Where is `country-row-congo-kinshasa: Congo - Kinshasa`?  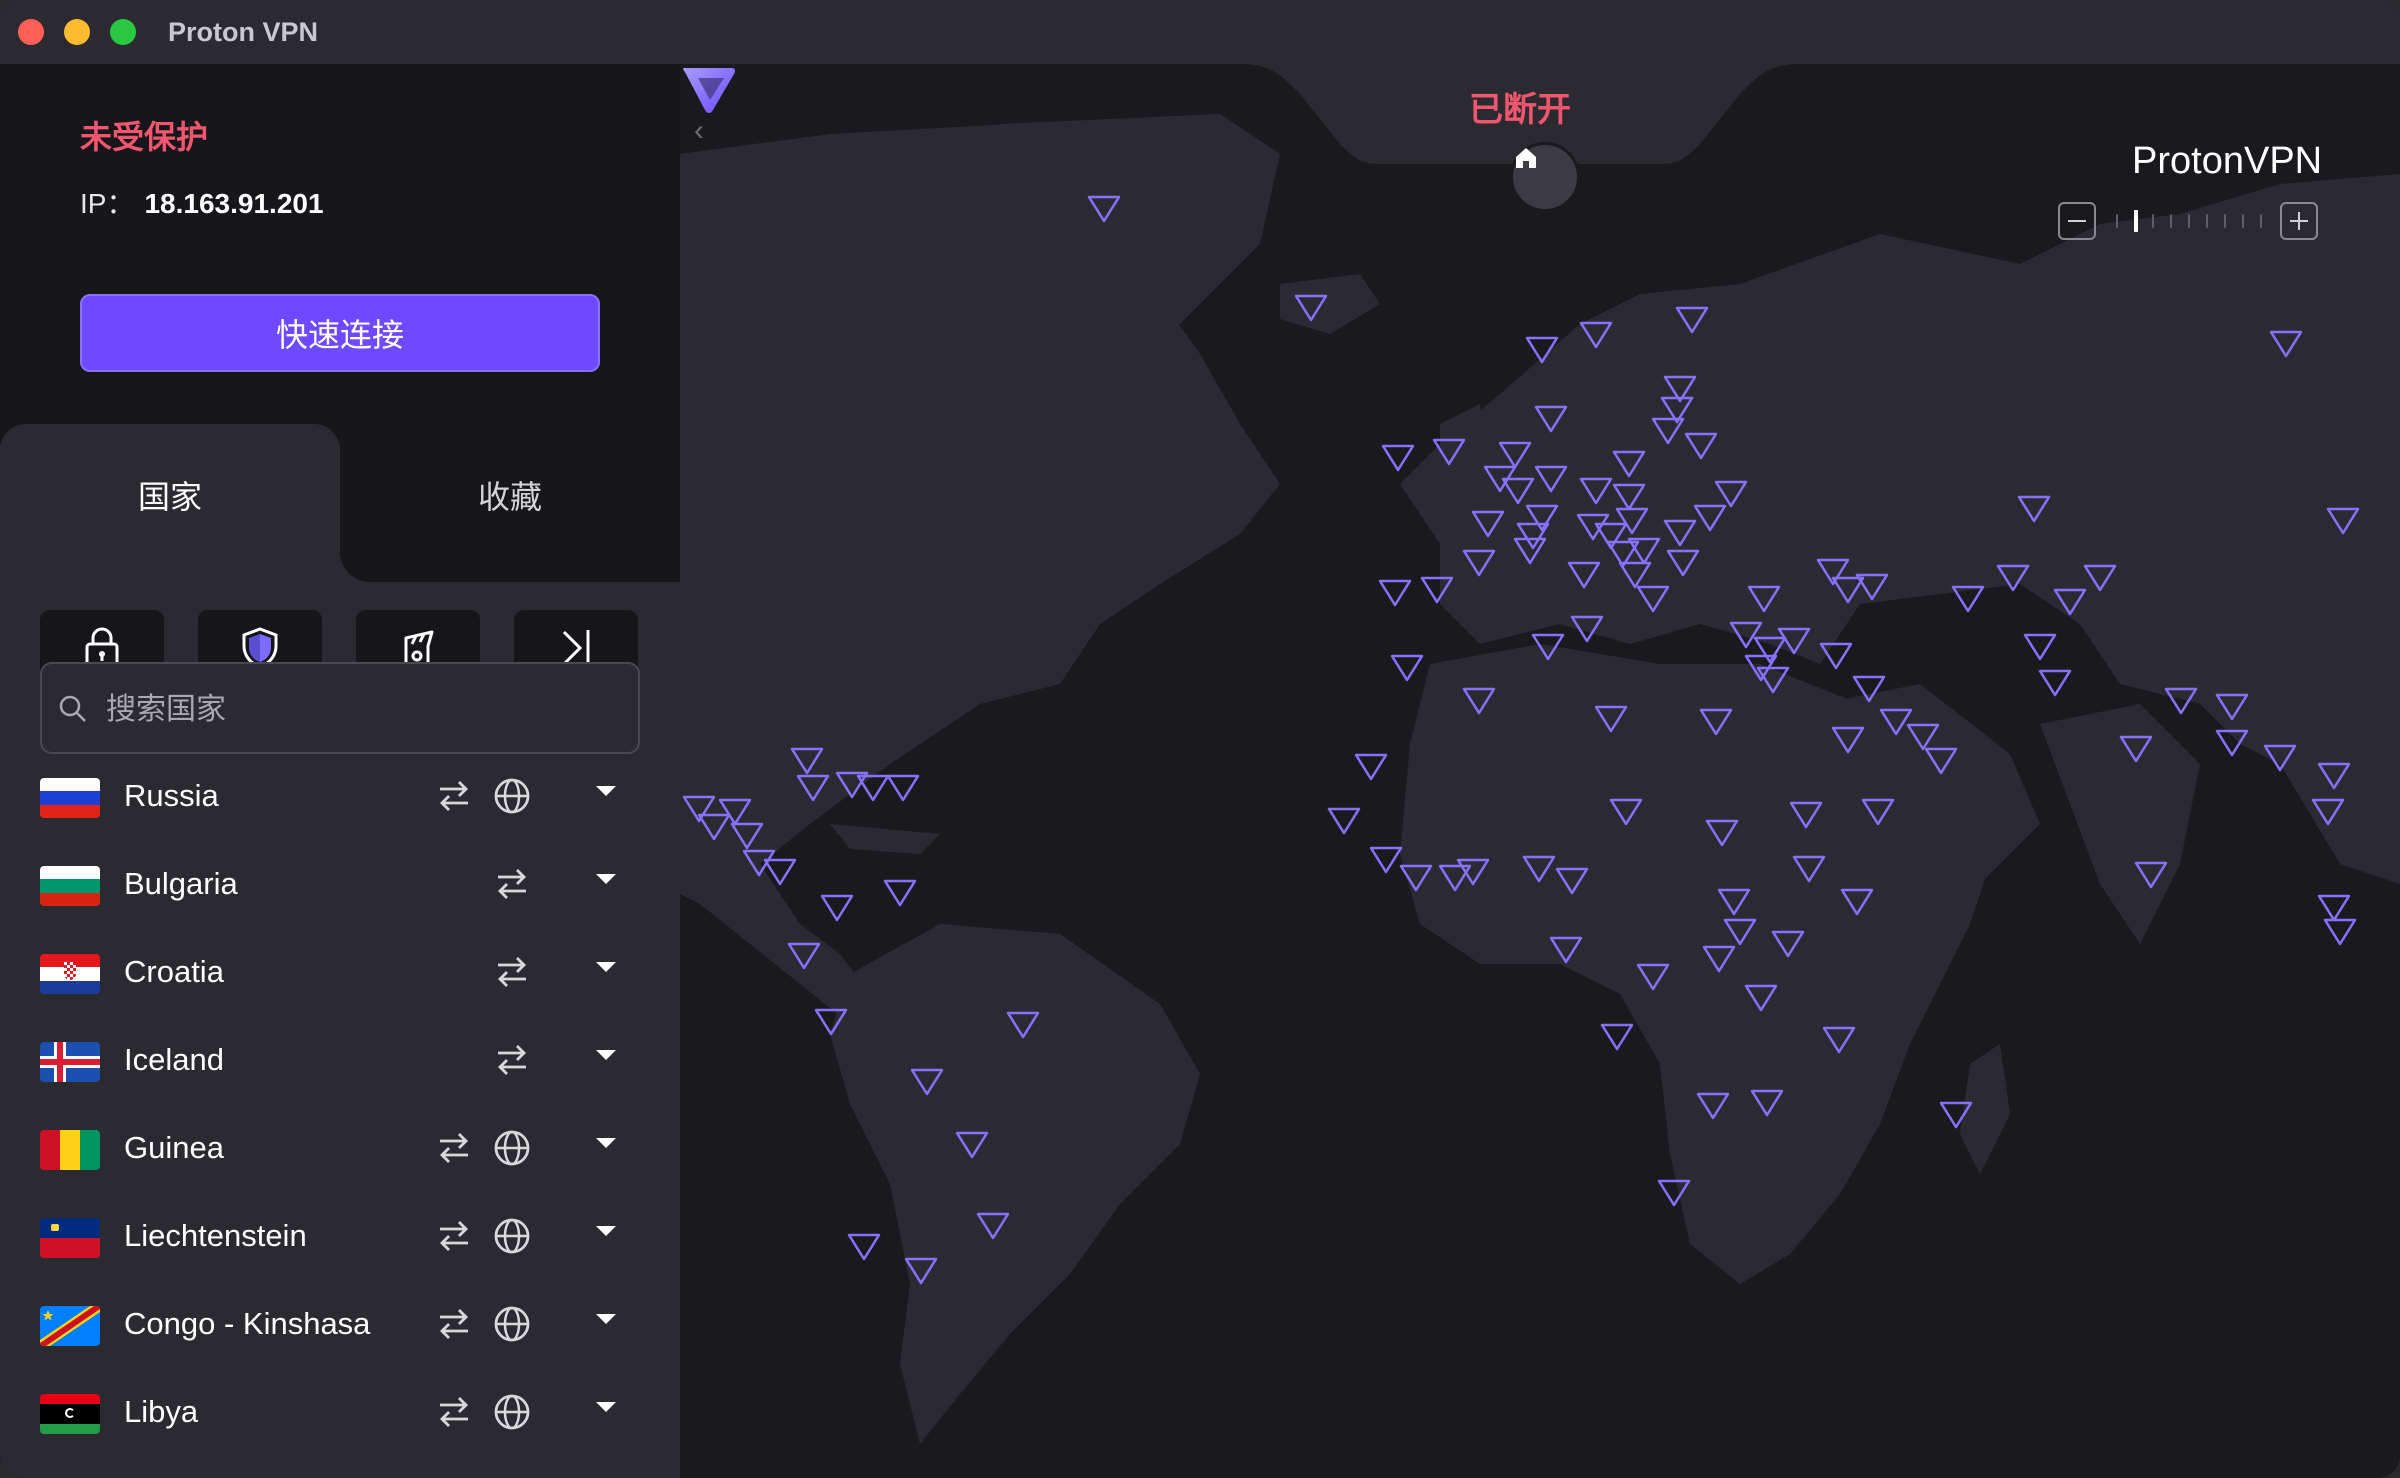 country-row-congo-kinshasa: Congo - Kinshasa is located at coordinates (340, 1330).